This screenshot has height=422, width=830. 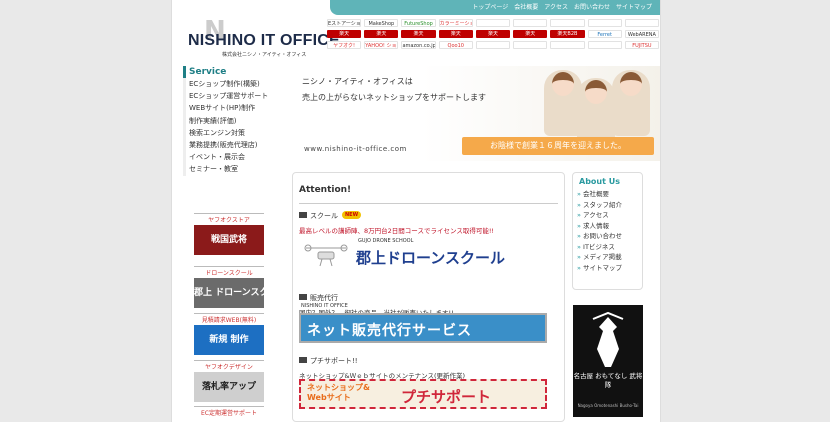 I want to click on about-link: ITビジネス, so click(x=607, y=247).